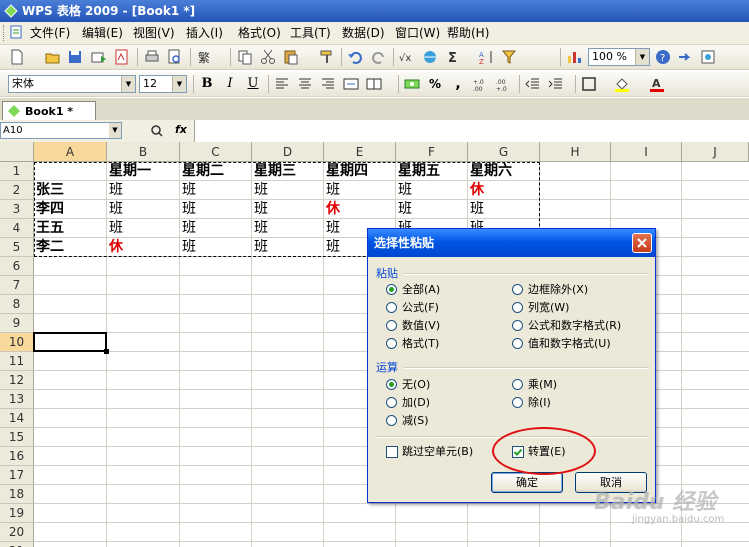 Image resolution: width=749 pixels, height=547 pixels. Describe the element at coordinates (17, 57) in the screenshot. I see `new-icon` at that location.